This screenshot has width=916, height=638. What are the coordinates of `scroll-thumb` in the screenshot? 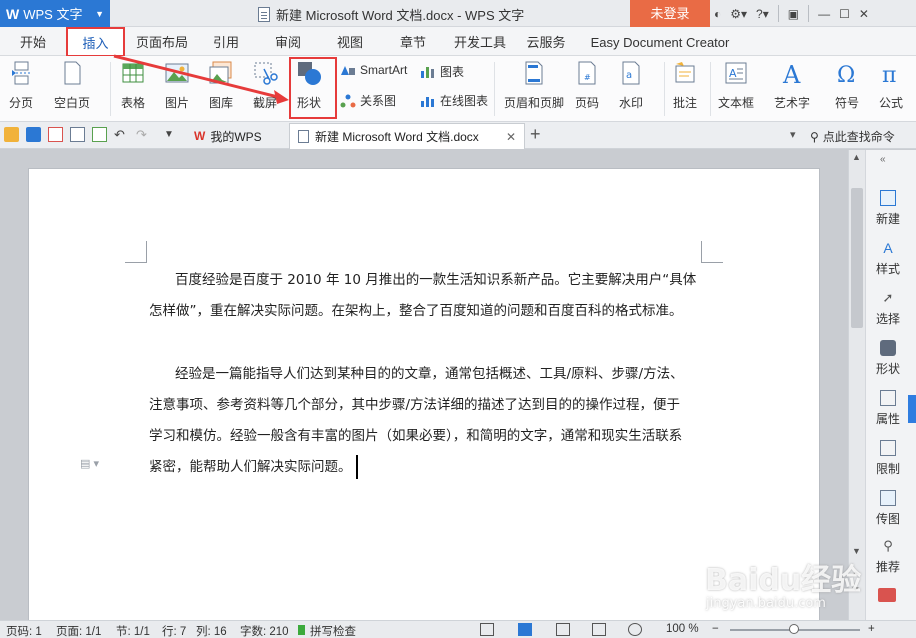 It's located at (857, 258).